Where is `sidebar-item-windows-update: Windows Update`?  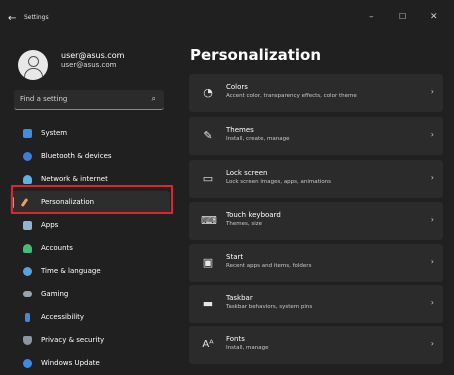 sidebar-item-windows-update: Windows Update is located at coordinates (89, 363).